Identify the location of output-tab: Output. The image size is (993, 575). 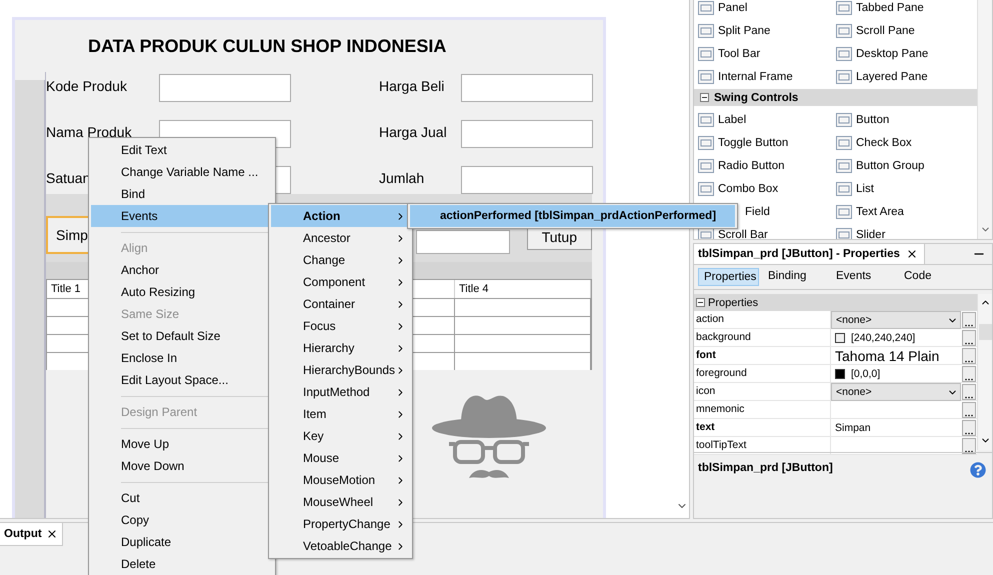
(31, 534).